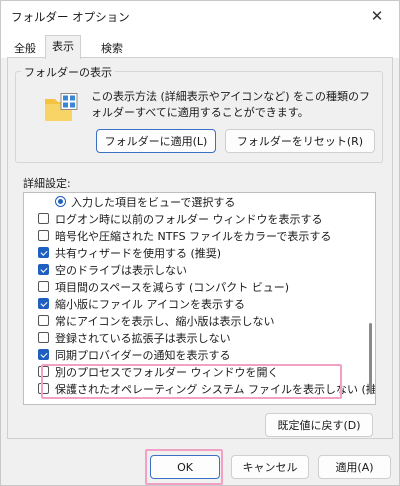  What do you see at coordinates (68, 72) in the screenshot?
I see `folder-view-group-label: フォルダーの表示` at bounding box center [68, 72].